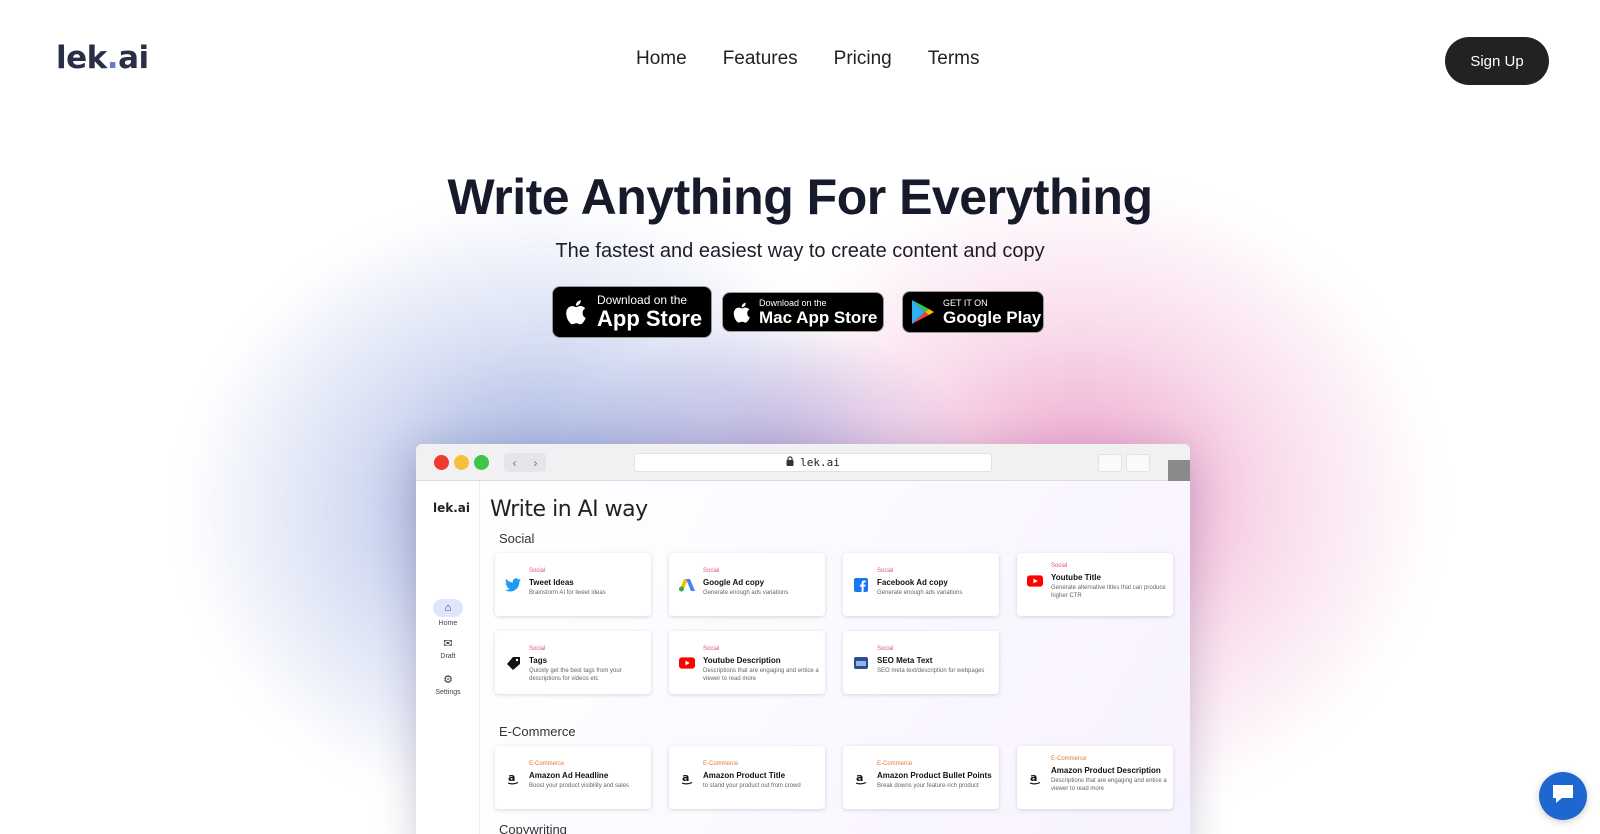 This screenshot has width=1600, height=834. I want to click on sign-up-button: Sign Up, so click(1497, 61).